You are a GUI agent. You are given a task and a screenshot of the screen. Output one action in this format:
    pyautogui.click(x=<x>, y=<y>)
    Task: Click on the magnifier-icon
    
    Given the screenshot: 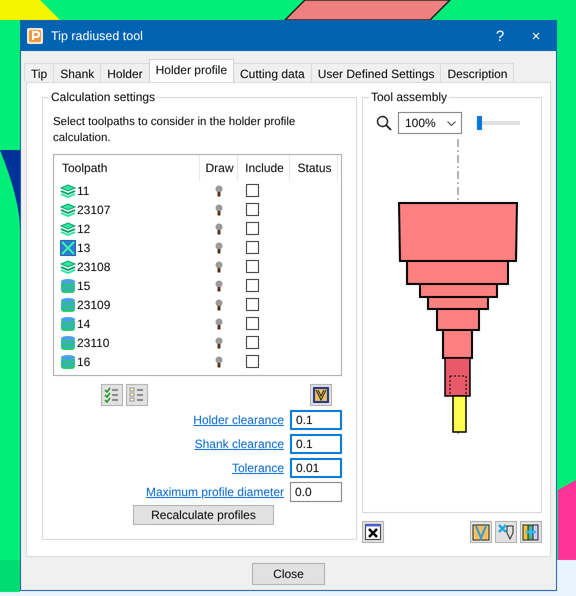 What is the action you would take?
    pyautogui.click(x=384, y=123)
    